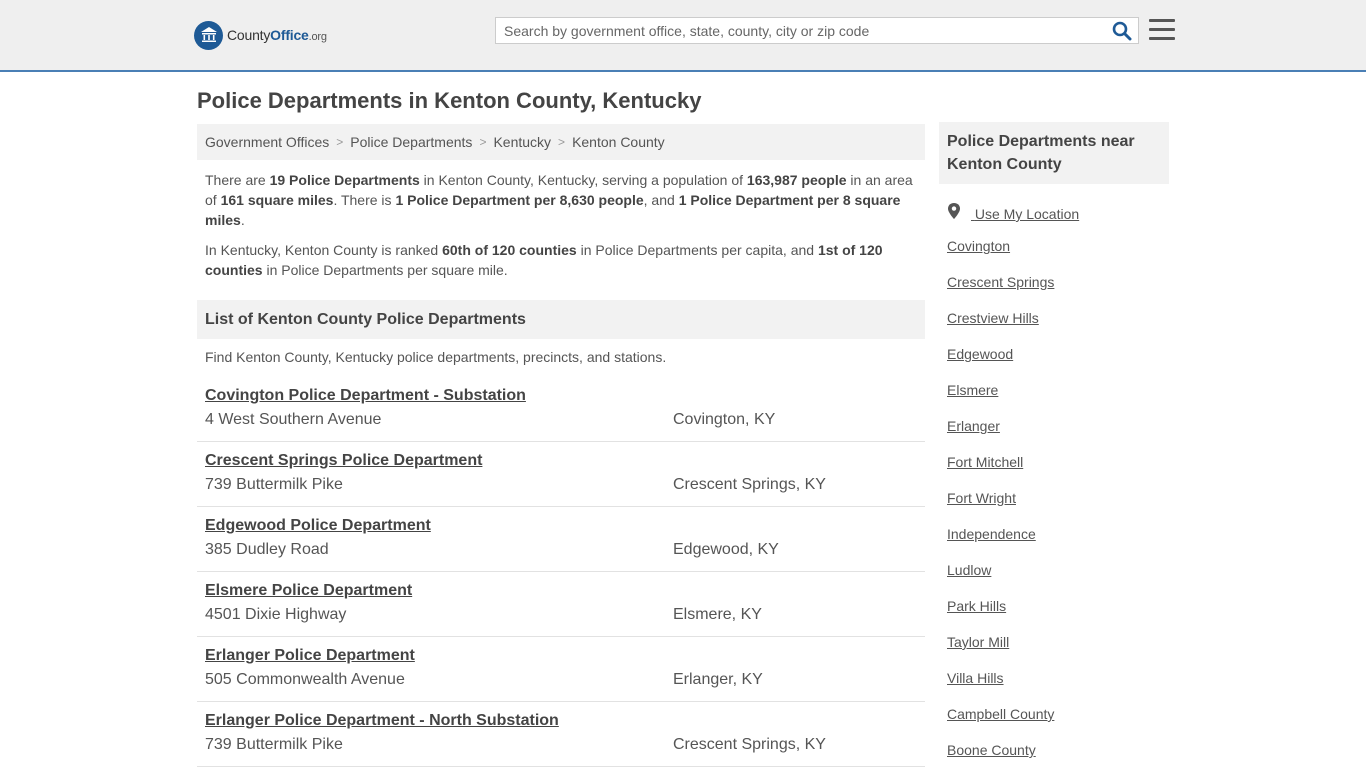 This screenshot has width=1366, height=778. What do you see at coordinates (318, 526) in the screenshot?
I see `department-link: Edgewood Police Department` at bounding box center [318, 526].